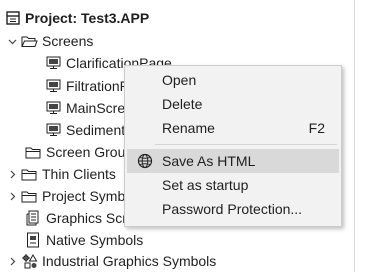 This screenshot has height=272, width=376. Describe the element at coordinates (233, 80) in the screenshot. I see `menu-item-open: Open` at that location.